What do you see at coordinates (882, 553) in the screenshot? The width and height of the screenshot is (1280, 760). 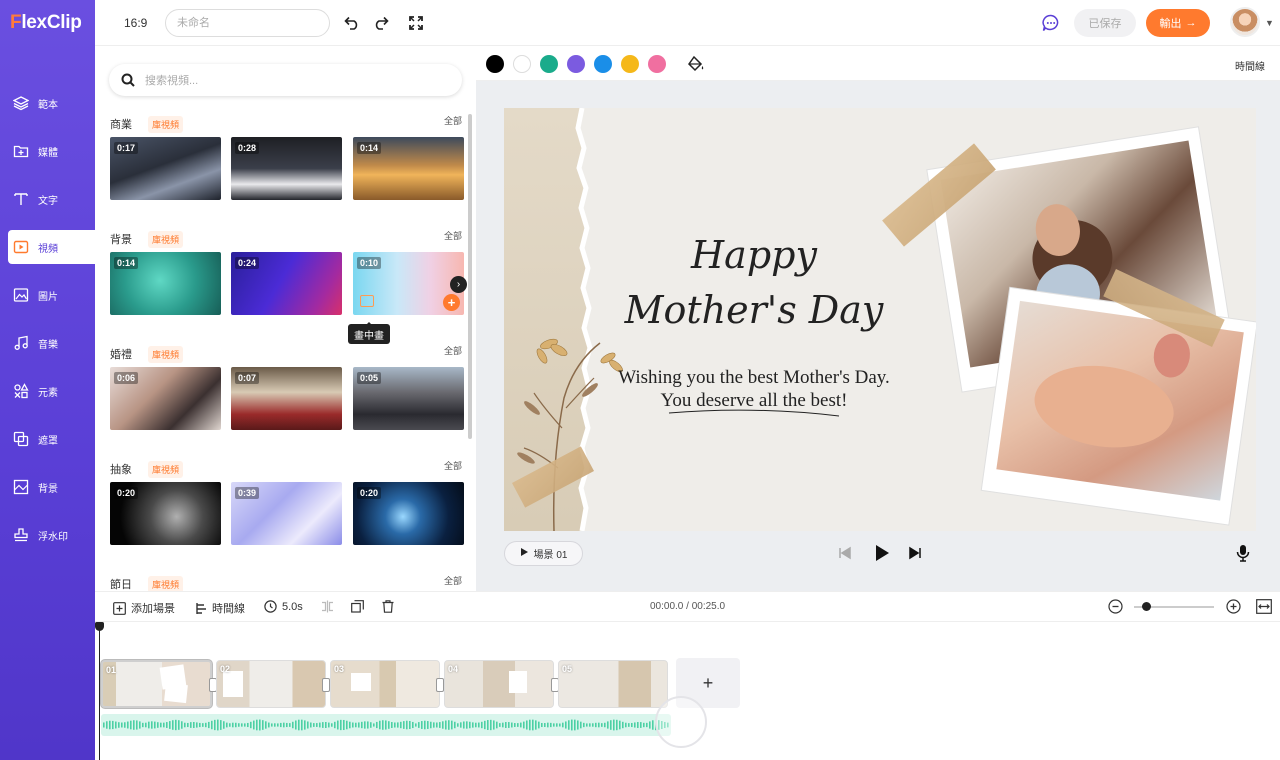 I see `play-icon` at bounding box center [882, 553].